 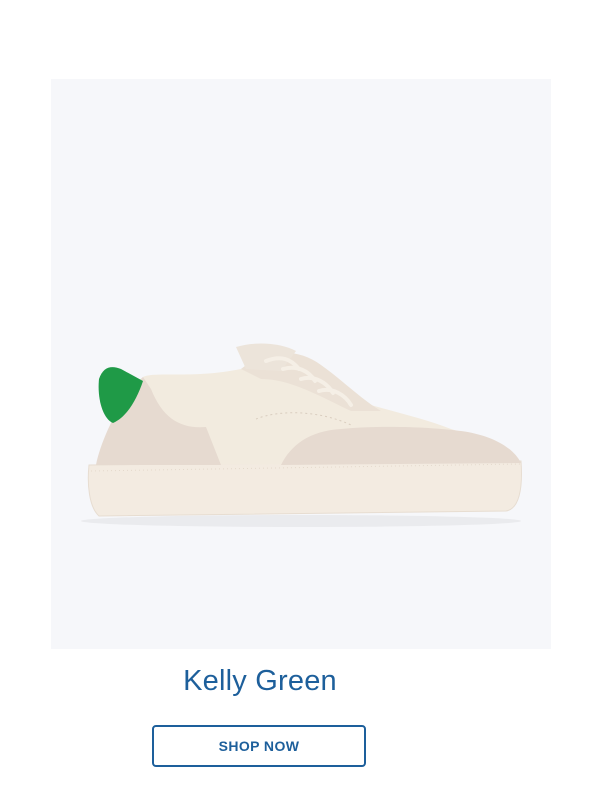 I want to click on shop-now-button: SHOP NOW, so click(x=259, y=746).